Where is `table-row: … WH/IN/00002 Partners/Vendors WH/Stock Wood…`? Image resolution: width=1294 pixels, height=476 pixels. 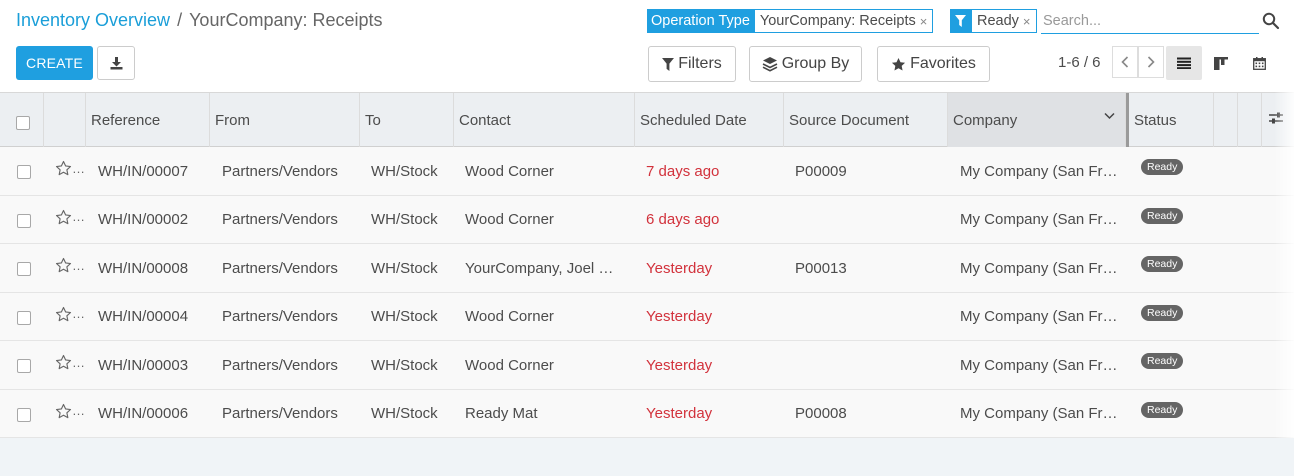 table-row: … WH/IN/00002 Partners/Vendors WH/Stock Wood… is located at coordinates (647, 219).